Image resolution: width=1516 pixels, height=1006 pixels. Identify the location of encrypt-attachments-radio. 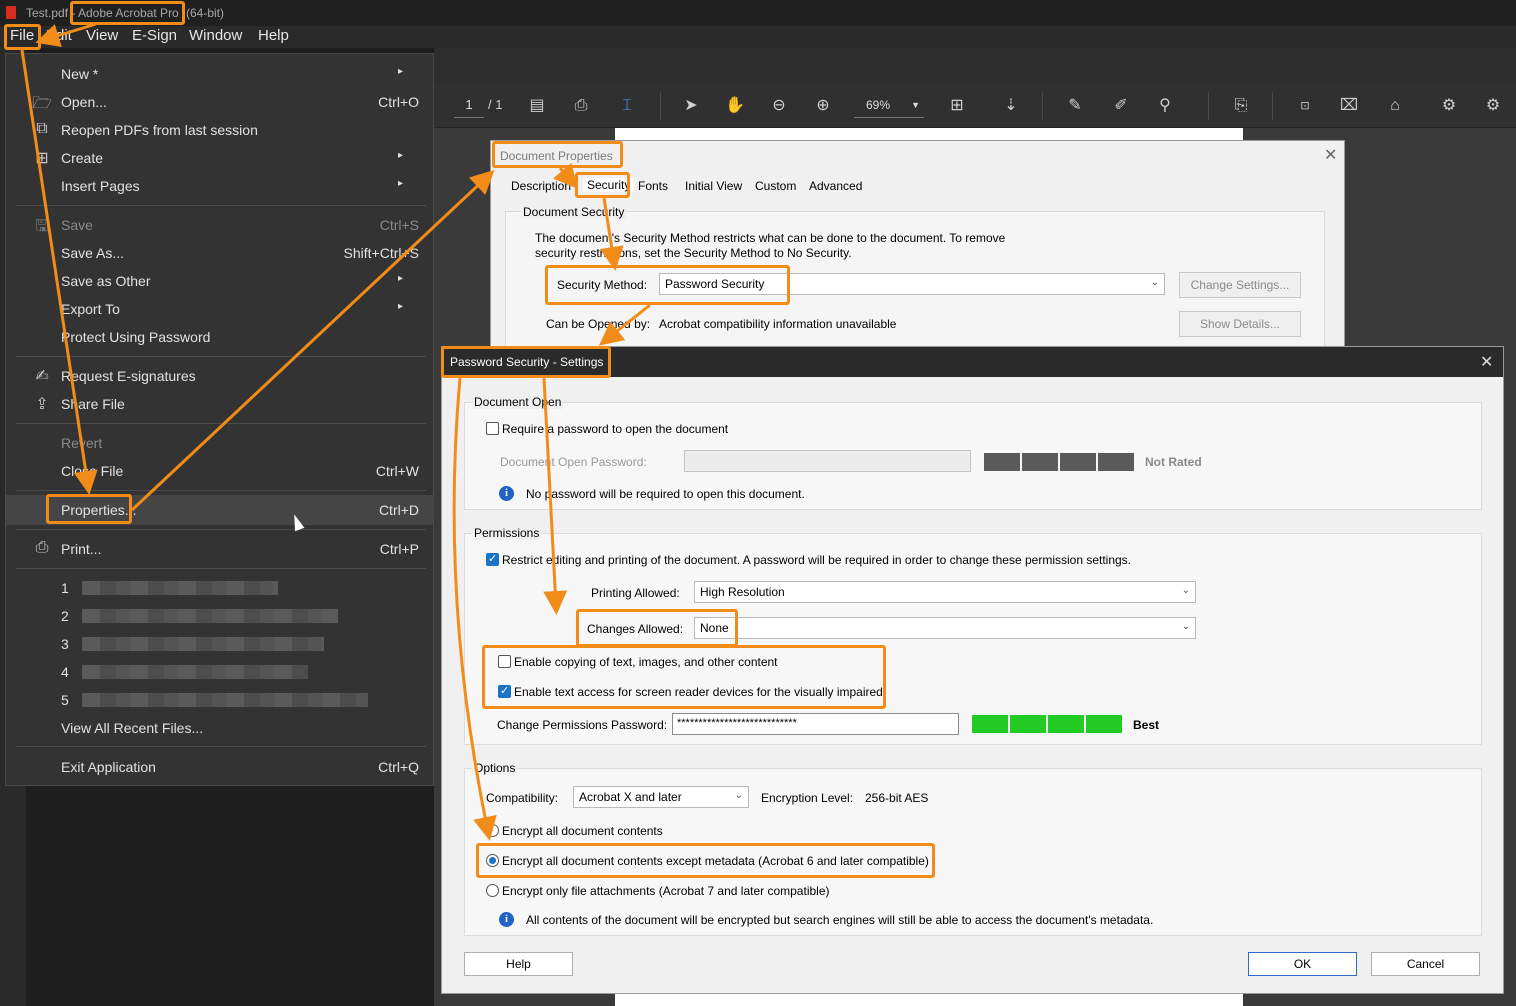
(492, 890).